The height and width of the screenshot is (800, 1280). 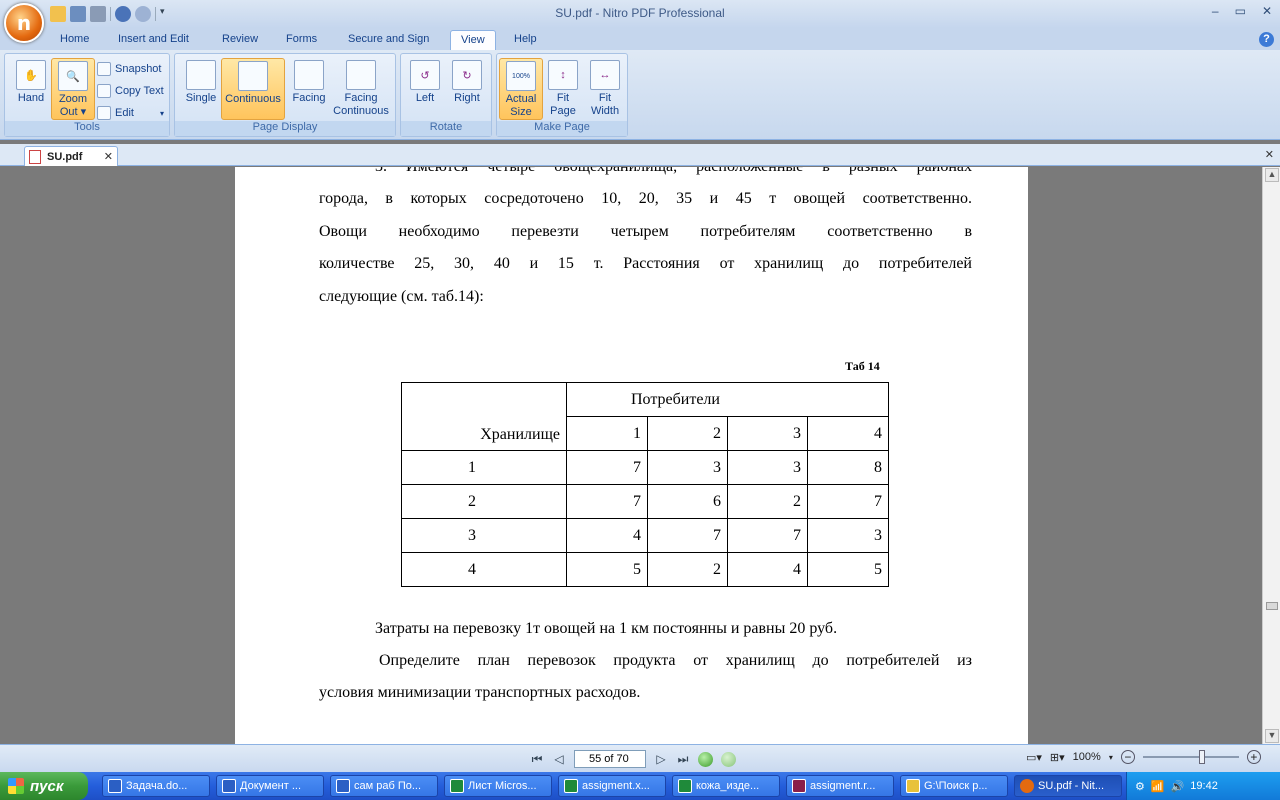 What do you see at coordinates (467, 89) in the screenshot?
I see `rotate-right-button: ↻ Right` at bounding box center [467, 89].